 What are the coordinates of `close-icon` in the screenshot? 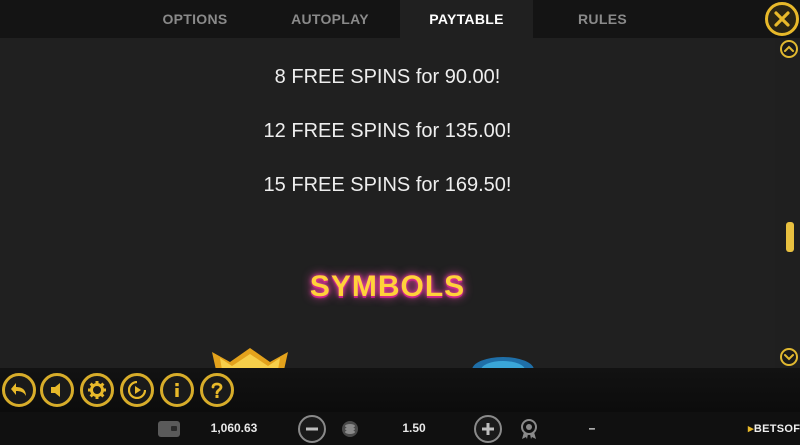 It's located at (782, 19).